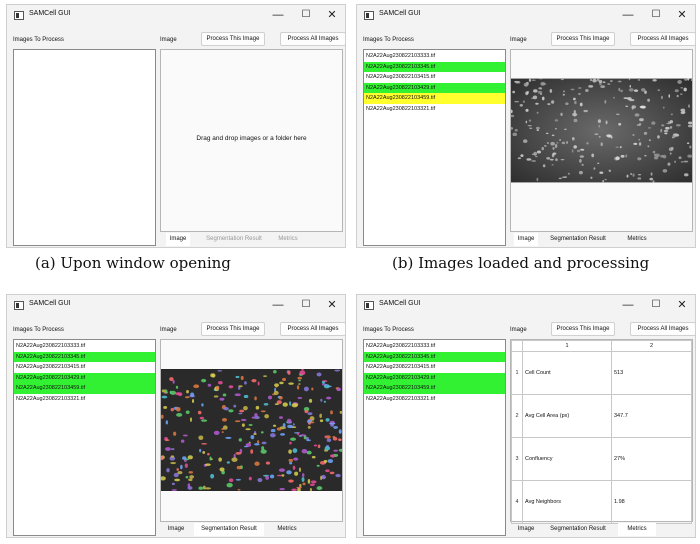  Describe the element at coordinates (651, 502) in the screenshot. I see `metric-value: 1.98` at that location.